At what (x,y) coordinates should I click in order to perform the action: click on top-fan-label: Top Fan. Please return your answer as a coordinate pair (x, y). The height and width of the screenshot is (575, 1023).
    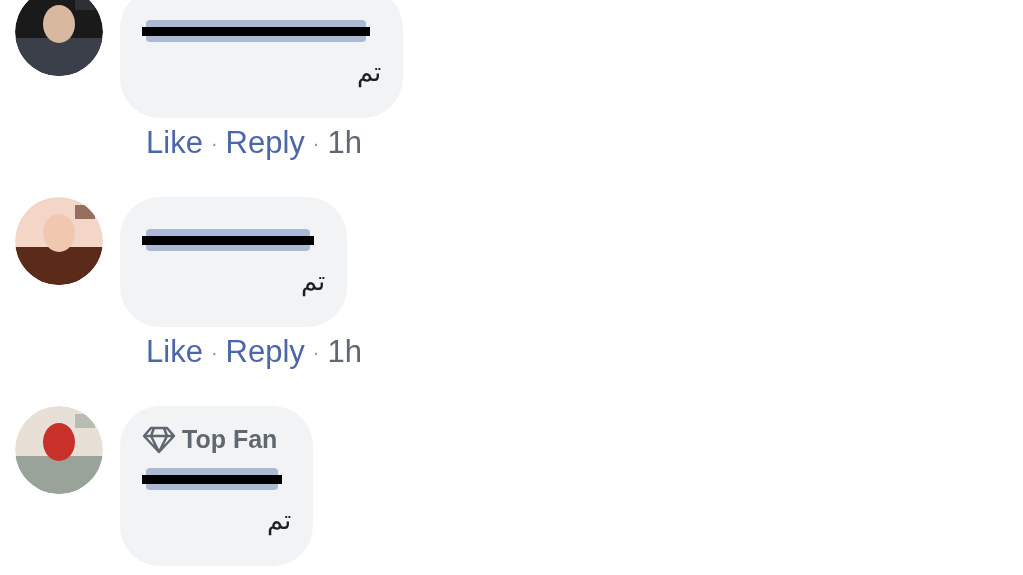
    Looking at the image, I should click on (230, 440).